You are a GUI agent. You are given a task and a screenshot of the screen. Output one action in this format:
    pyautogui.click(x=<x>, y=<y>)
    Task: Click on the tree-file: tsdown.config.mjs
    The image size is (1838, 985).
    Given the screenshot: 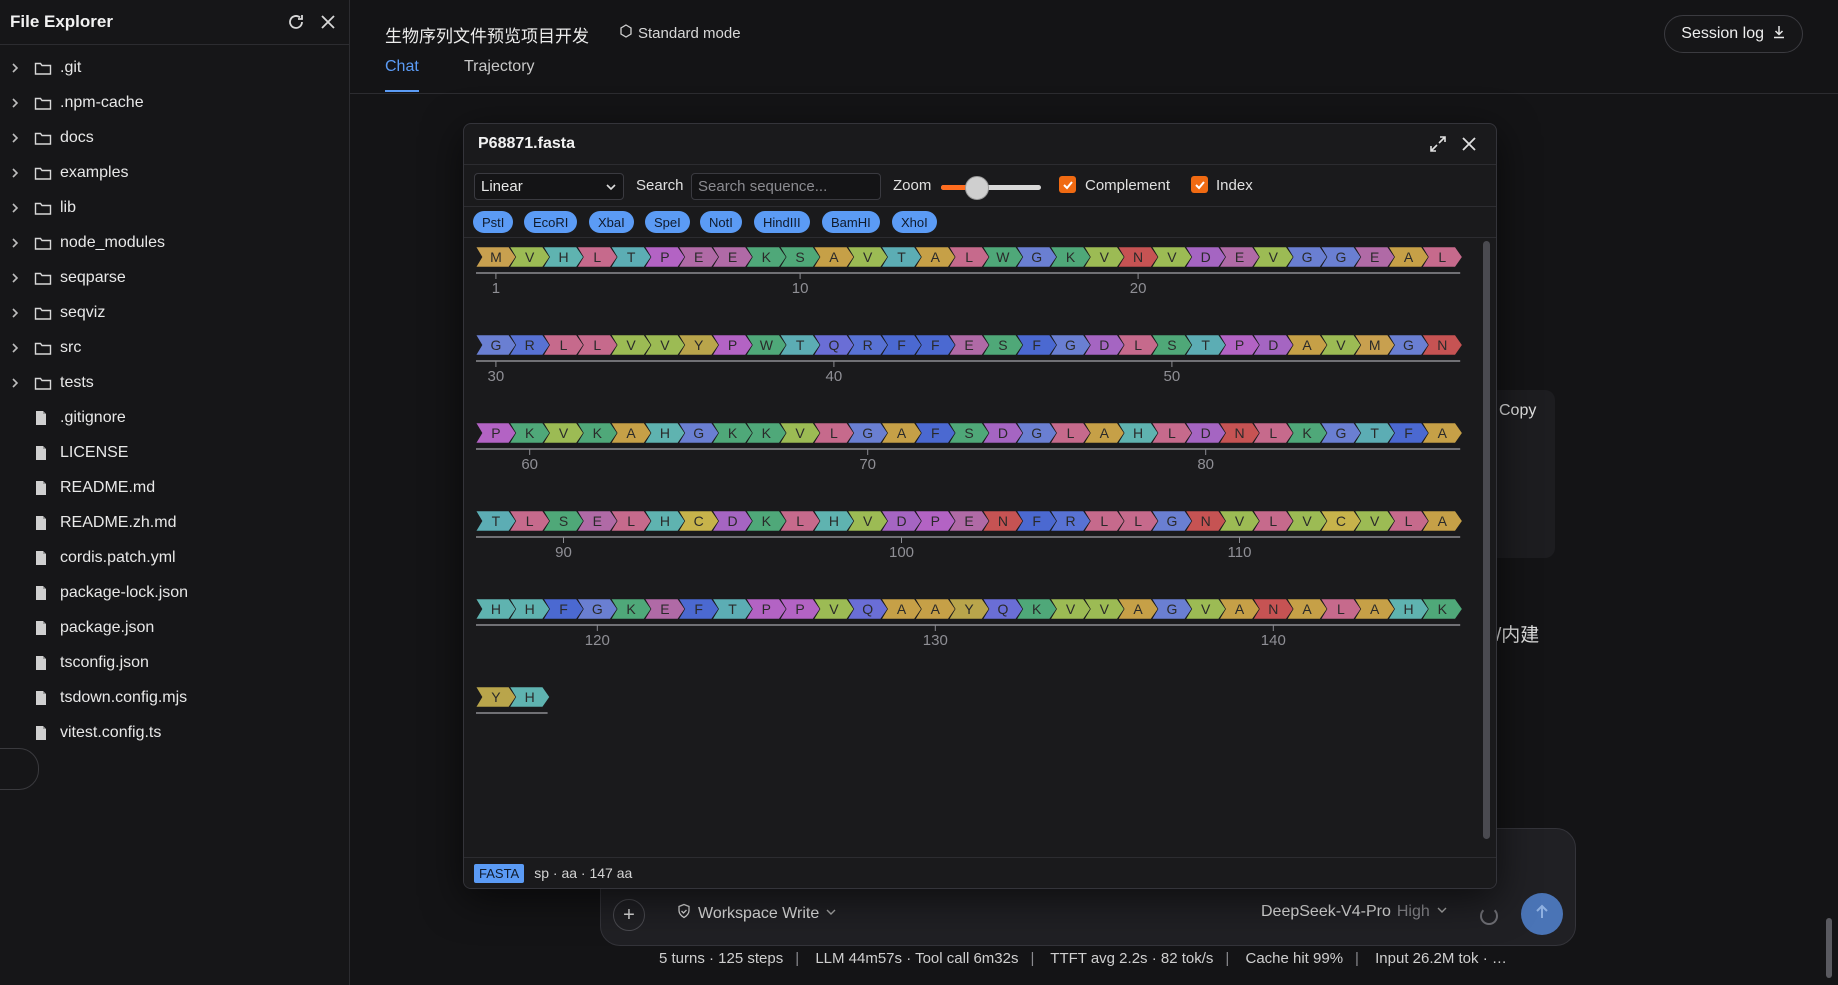 What is the action you would take?
    pyautogui.click(x=174, y=697)
    